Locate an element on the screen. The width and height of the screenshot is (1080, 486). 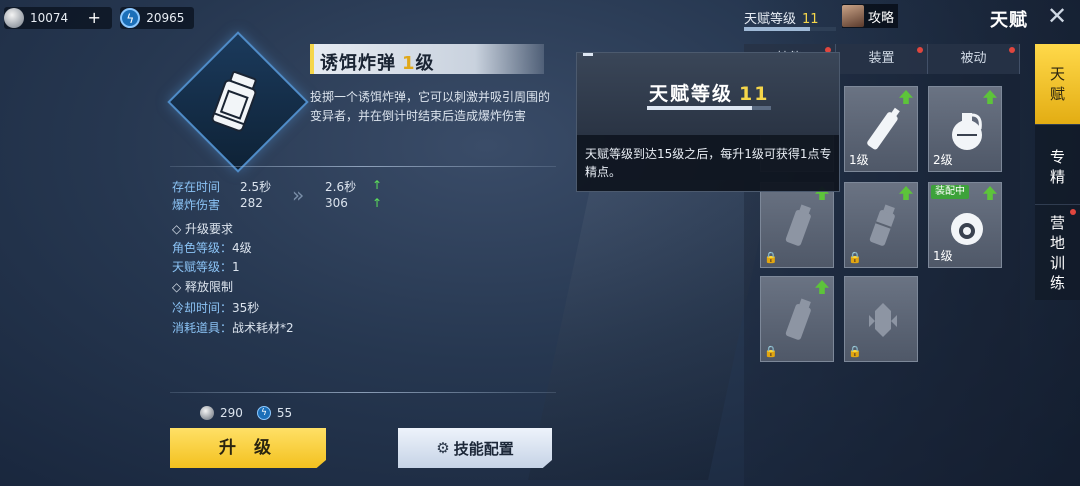
molotov-icon is located at coordinates (883, 128).